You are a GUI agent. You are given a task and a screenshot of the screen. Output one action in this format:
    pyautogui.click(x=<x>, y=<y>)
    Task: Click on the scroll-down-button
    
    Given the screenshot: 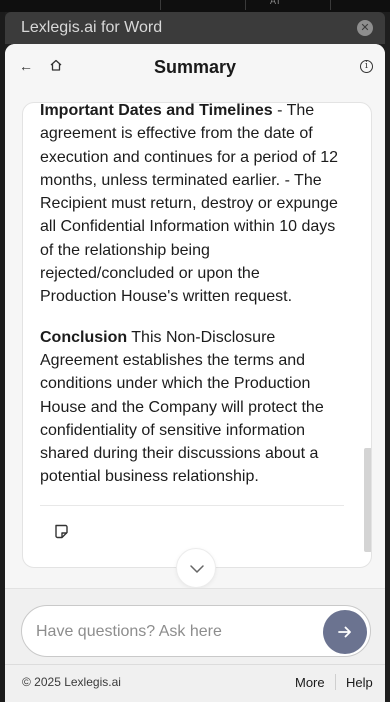 What is the action you would take?
    pyautogui.click(x=196, y=568)
    